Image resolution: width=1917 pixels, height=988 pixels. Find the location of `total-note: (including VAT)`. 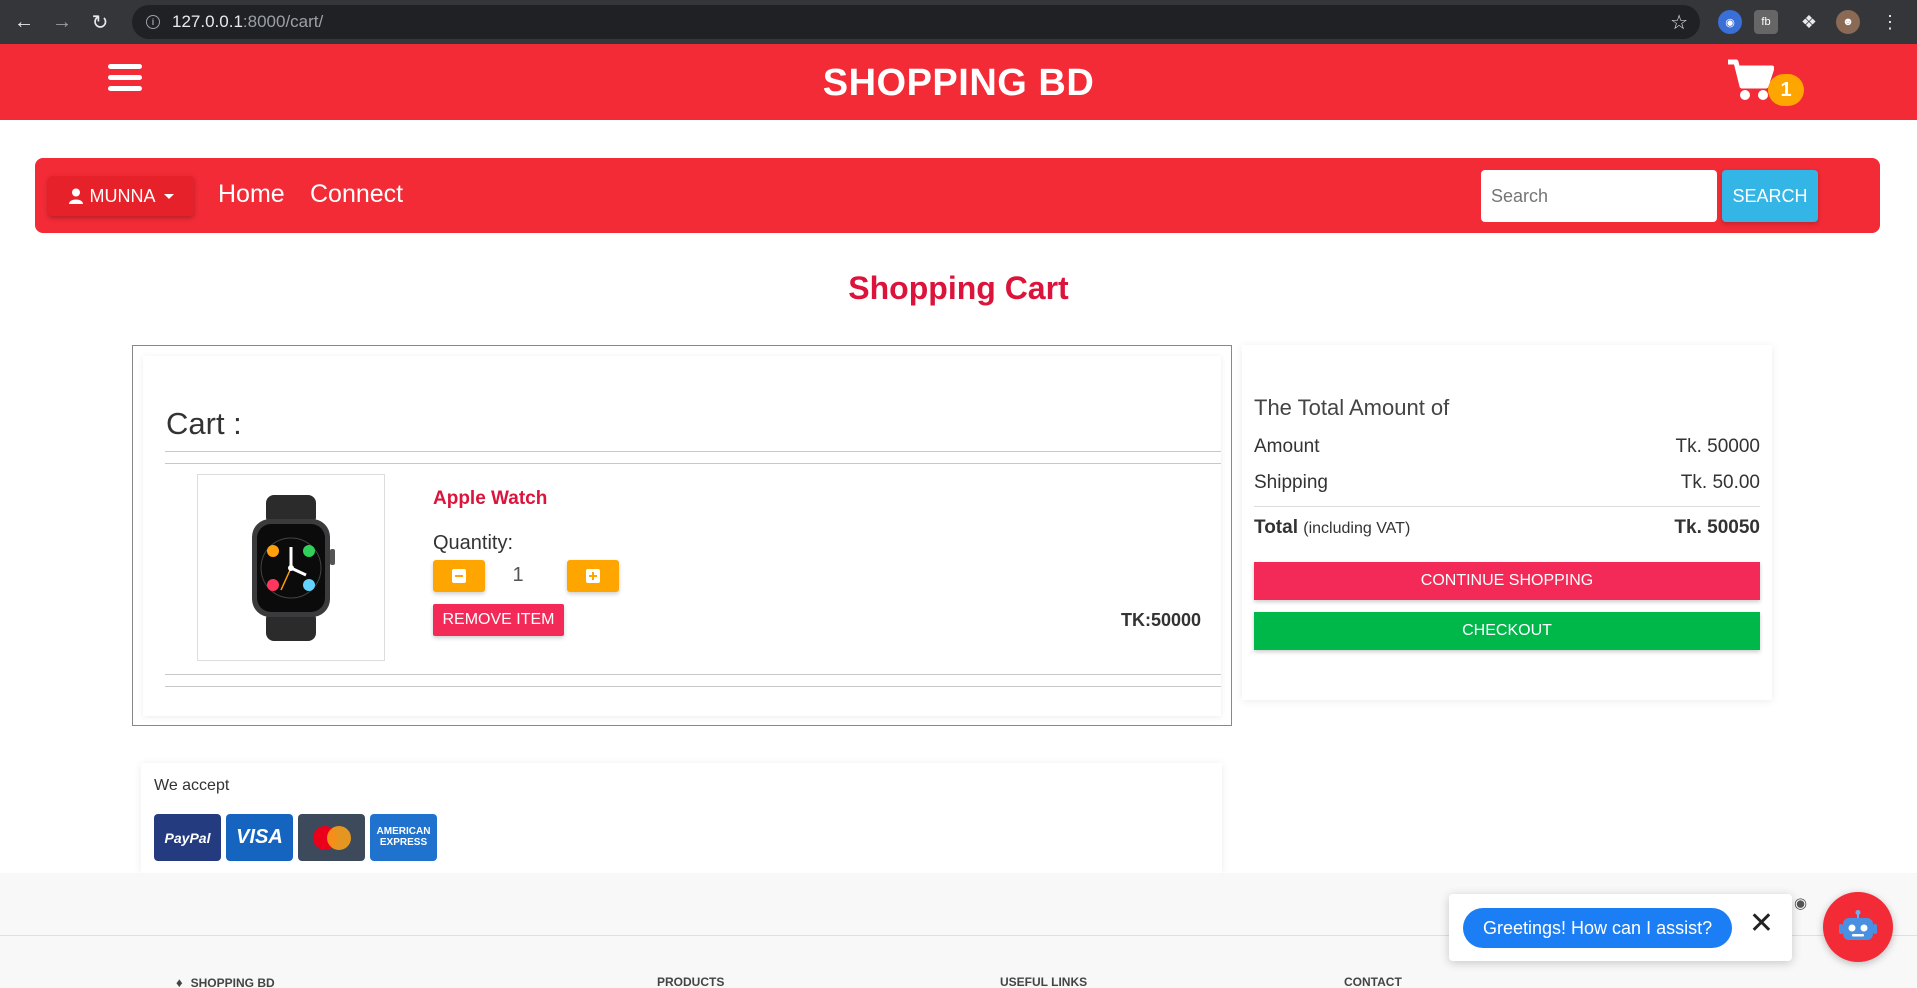

total-note: (including VAT) is located at coordinates (1357, 528).